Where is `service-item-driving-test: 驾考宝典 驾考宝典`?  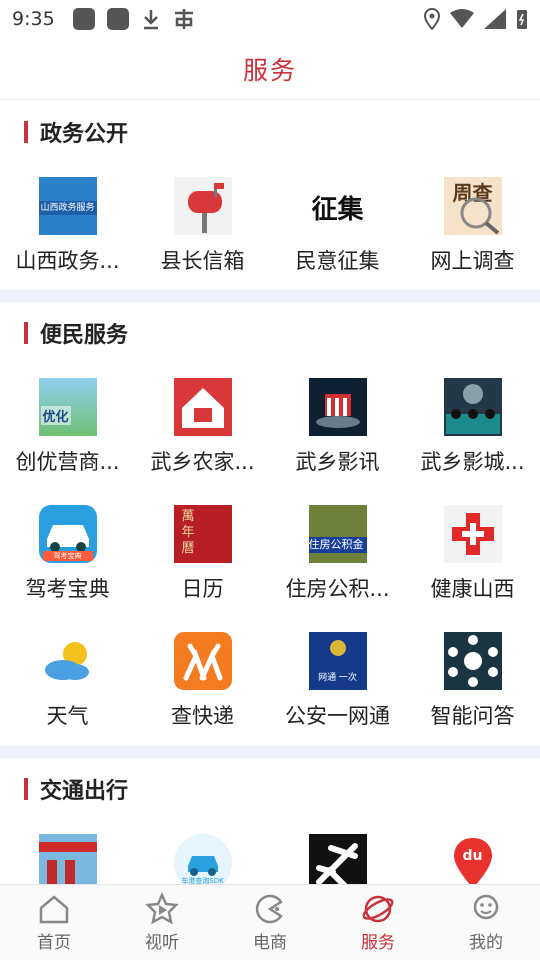
service-item-driving-test: 驾考宝典 驾考宝典 is located at coordinates (67, 554).